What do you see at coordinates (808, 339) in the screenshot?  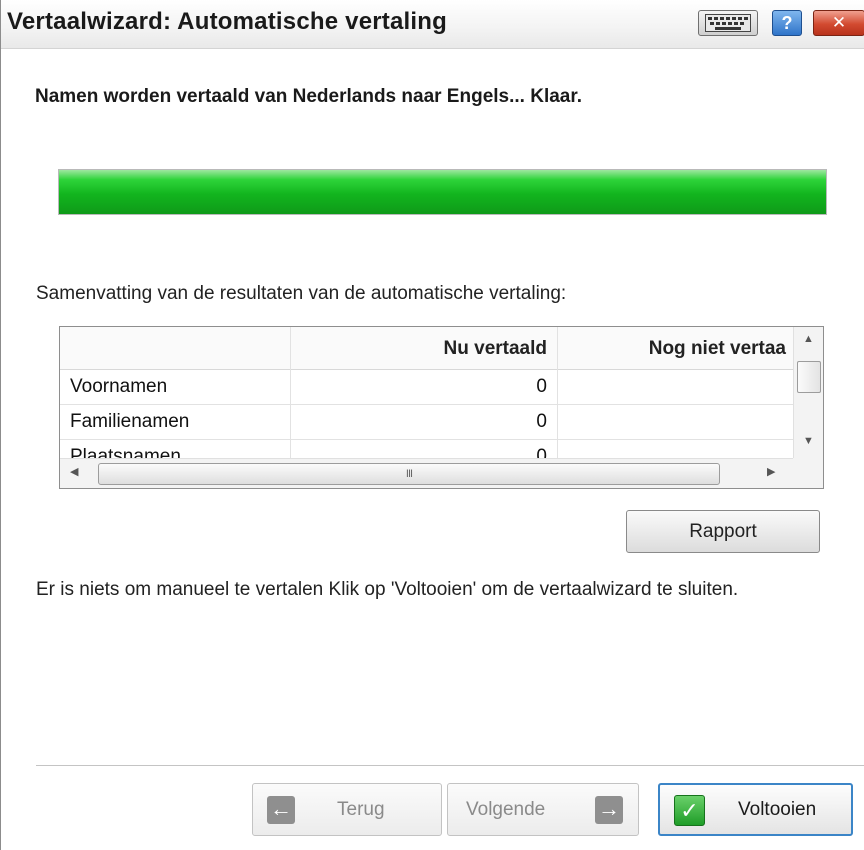 I see `scroll-up-icon: ▲` at bounding box center [808, 339].